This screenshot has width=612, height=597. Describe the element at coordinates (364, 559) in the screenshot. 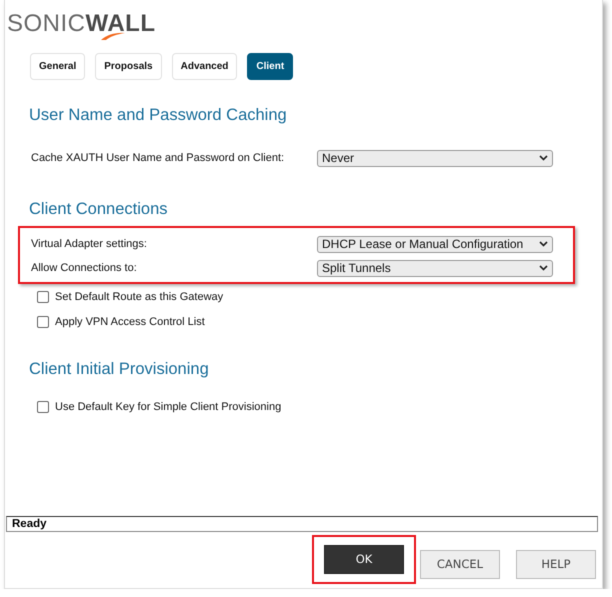

I see `ok-button: OK` at that location.